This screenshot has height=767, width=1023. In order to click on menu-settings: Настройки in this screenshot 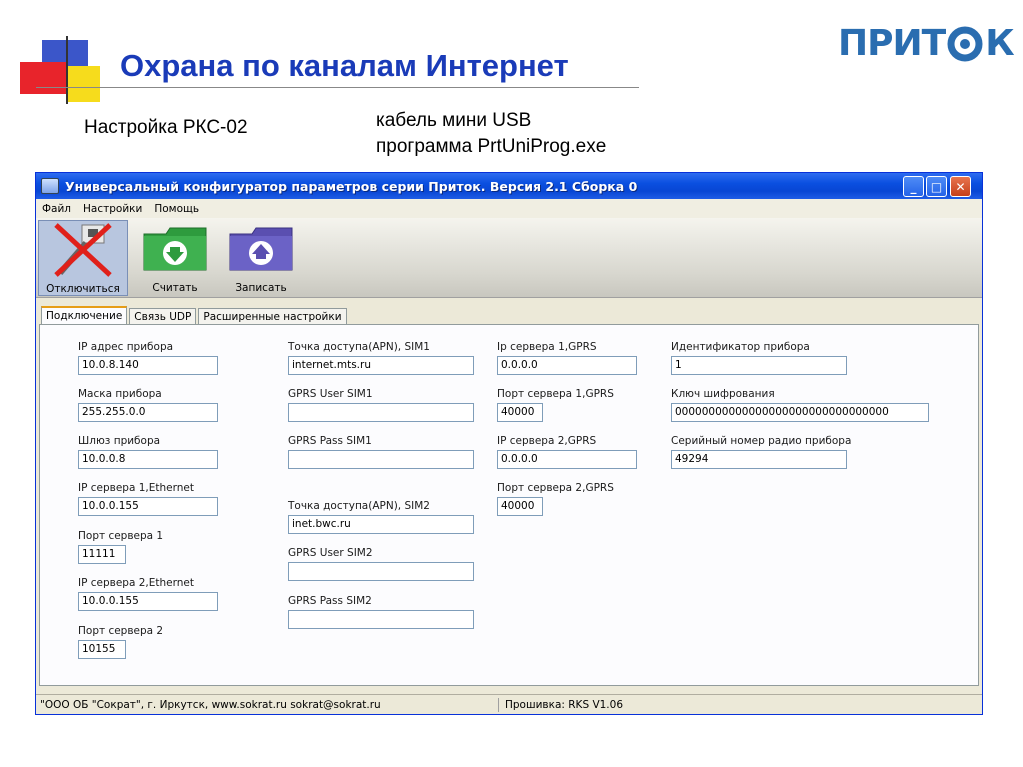, I will do `click(112, 209)`.